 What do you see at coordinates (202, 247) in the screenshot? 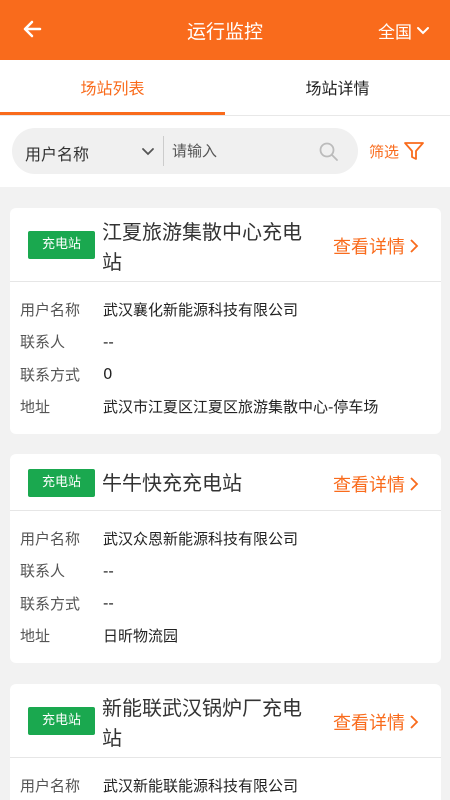
I see `station-name: 江夏旅游集散中心充电站` at bounding box center [202, 247].